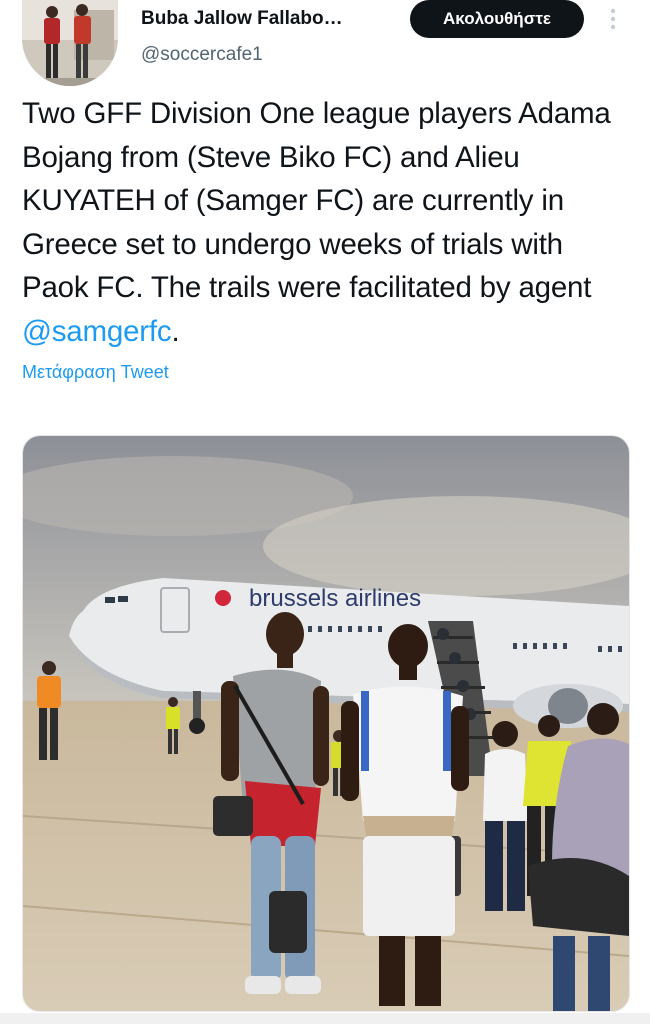 This screenshot has height=1024, width=650. Describe the element at coordinates (70, 43) in the screenshot. I see `avatar` at that location.